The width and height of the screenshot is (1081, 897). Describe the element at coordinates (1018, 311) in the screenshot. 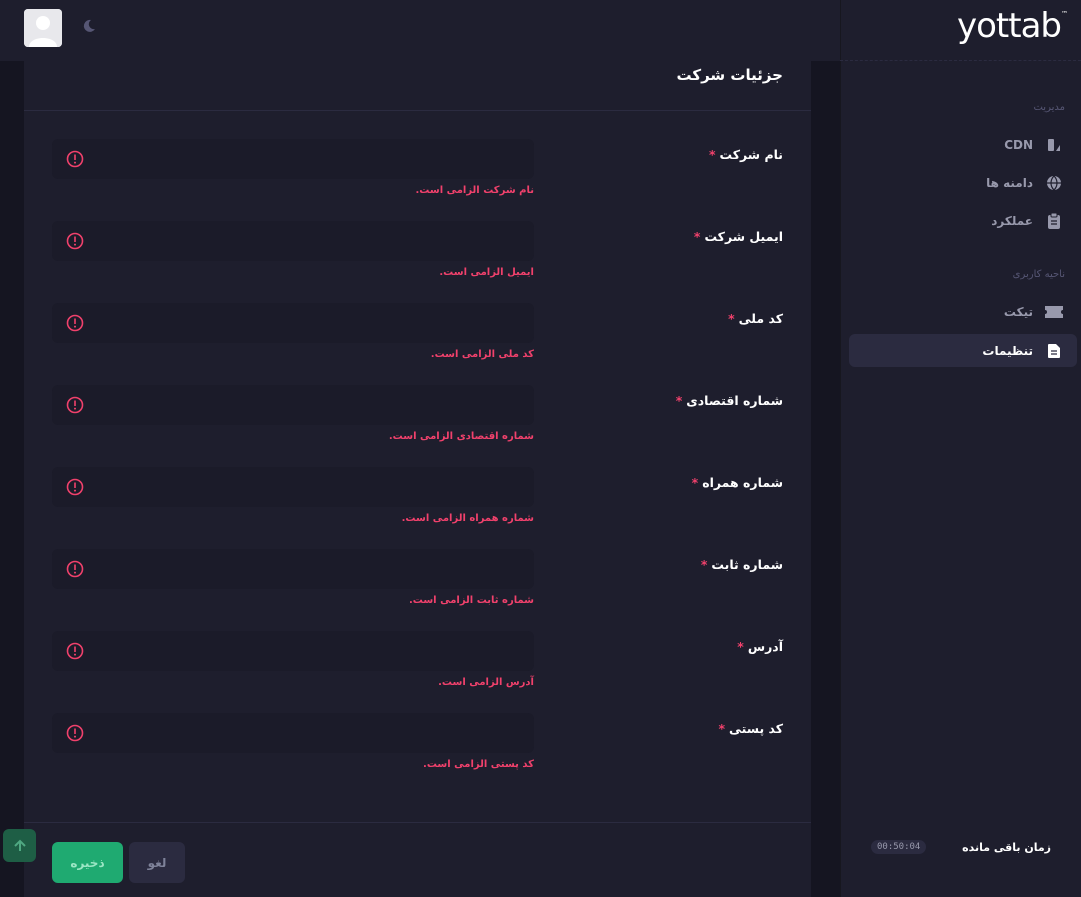

I see `sidebar-item-label: تیکت` at that location.